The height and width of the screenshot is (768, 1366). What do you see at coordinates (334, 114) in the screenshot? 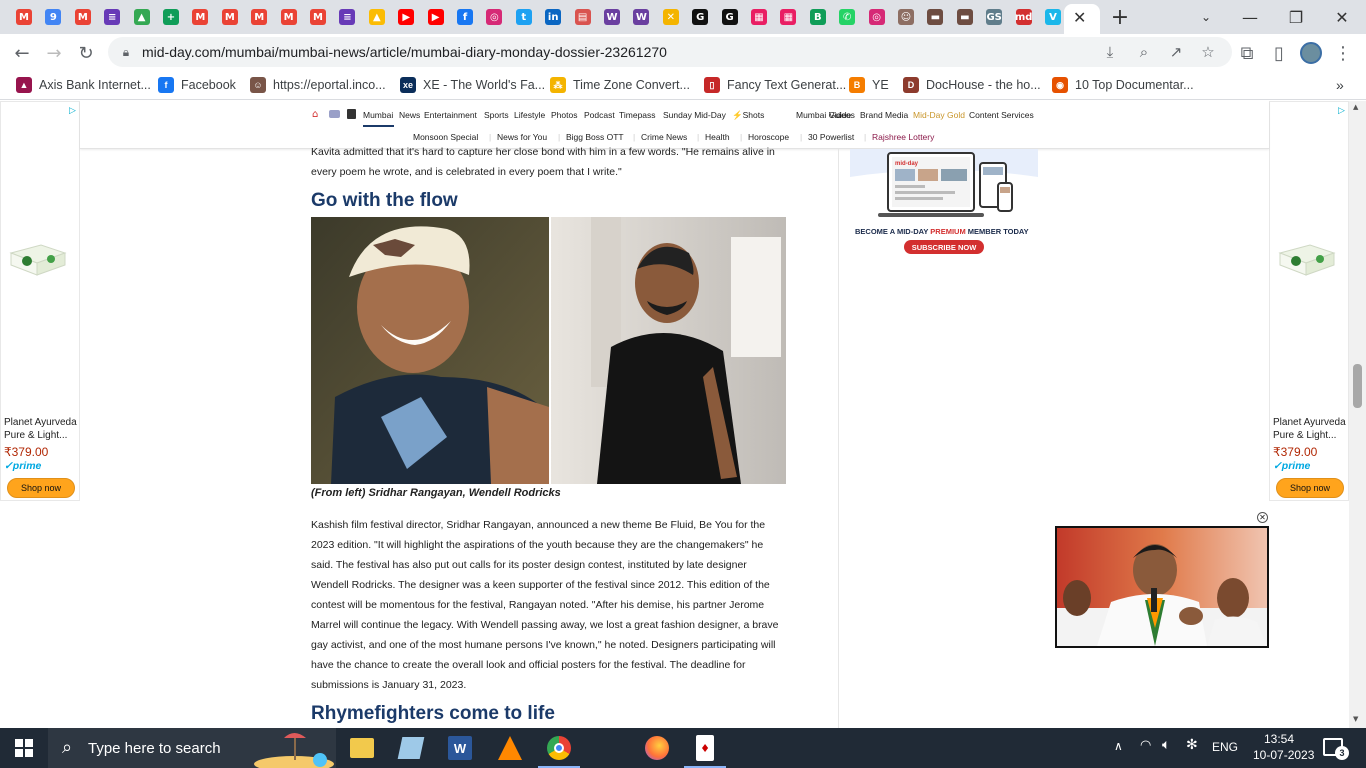
I see `epaper-icon` at bounding box center [334, 114].